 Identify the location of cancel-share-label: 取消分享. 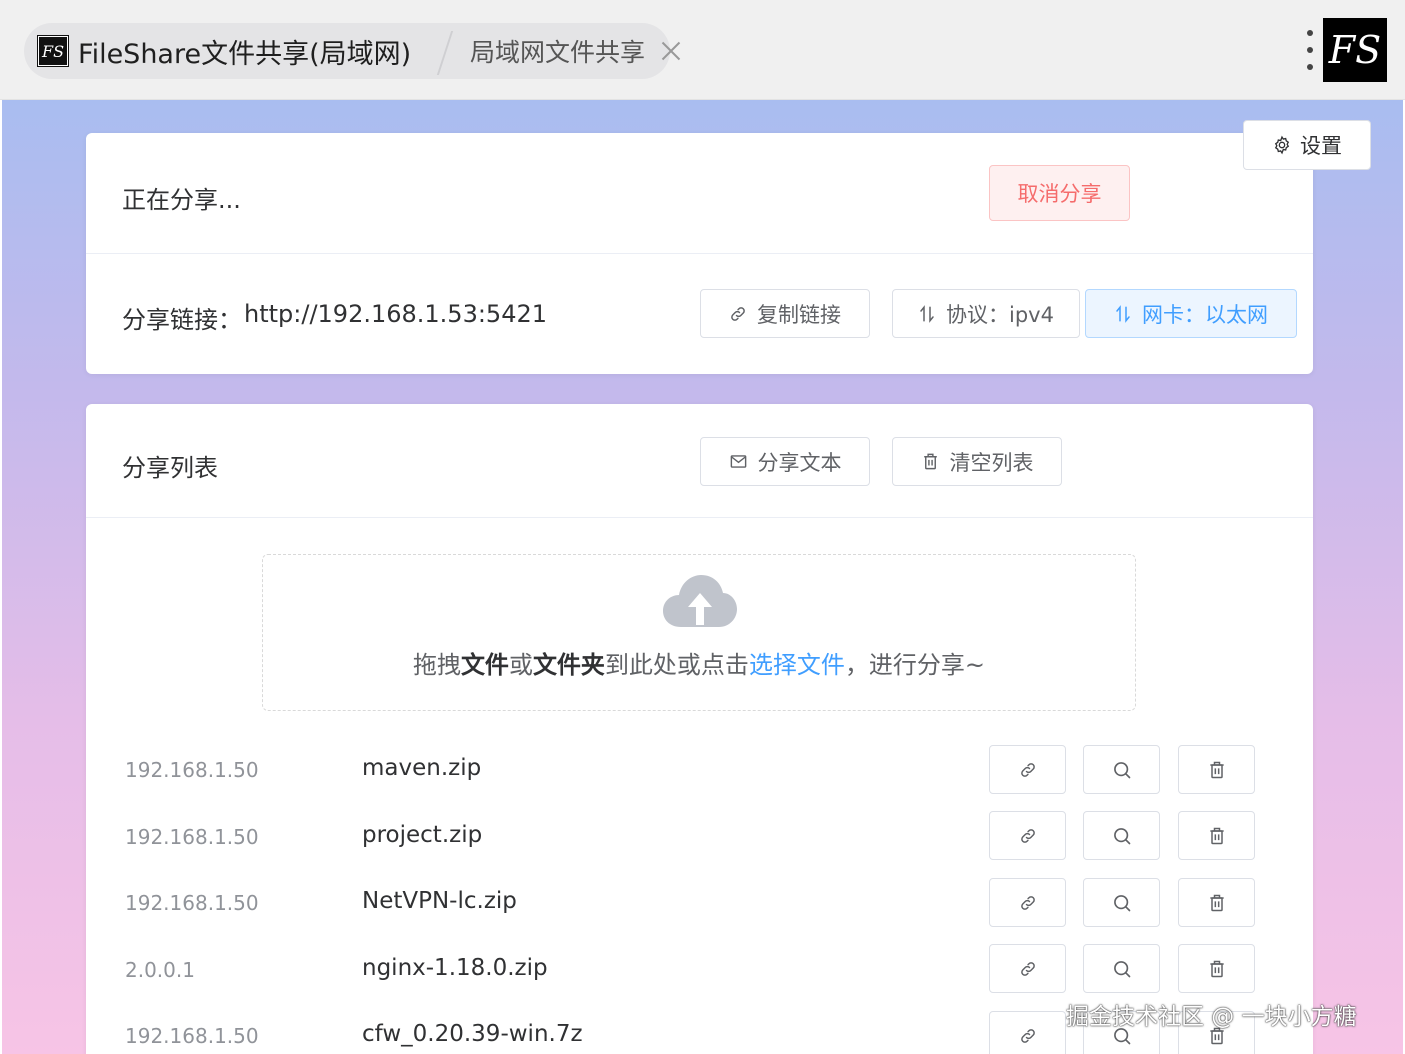
(1059, 194).